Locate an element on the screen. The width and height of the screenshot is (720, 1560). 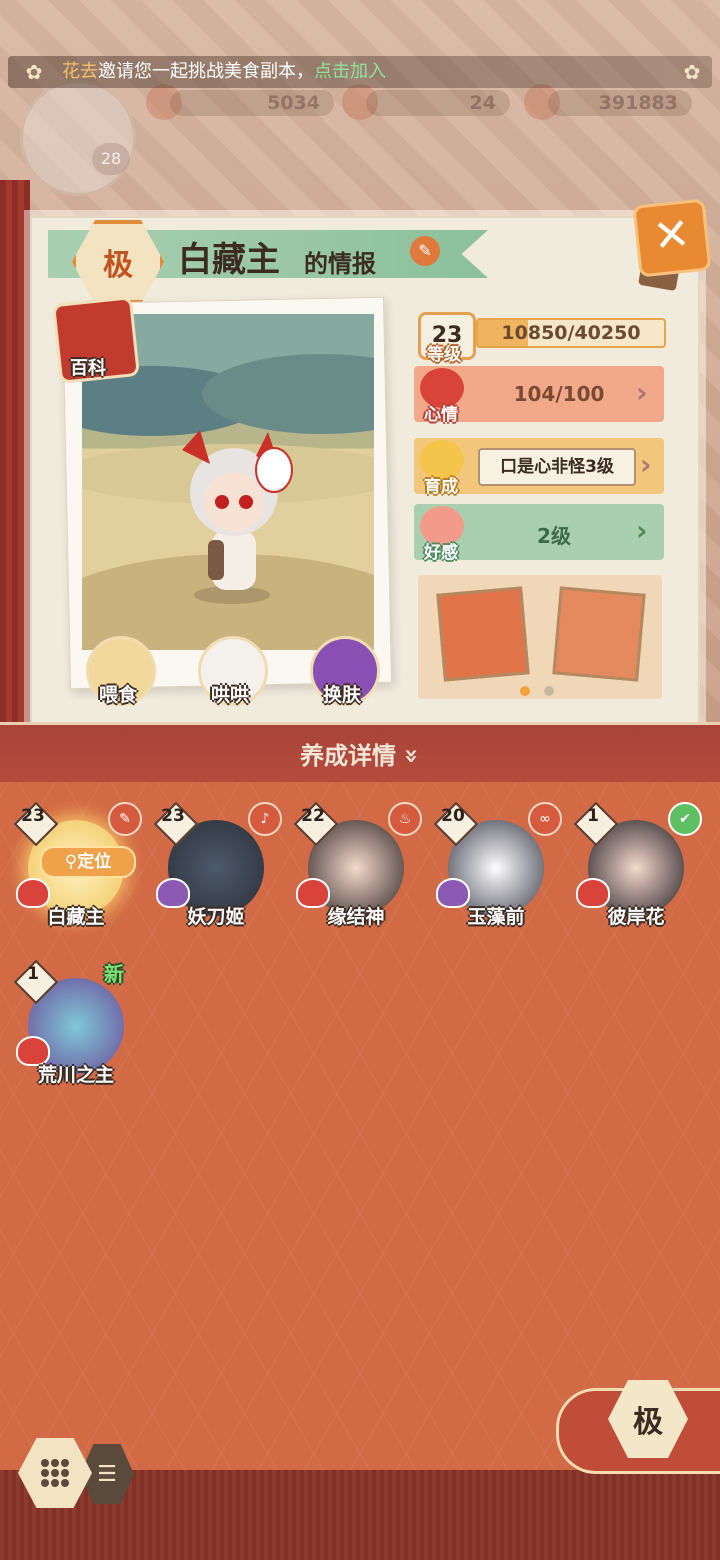
character-name: 白藏主 is located at coordinates (229, 260).